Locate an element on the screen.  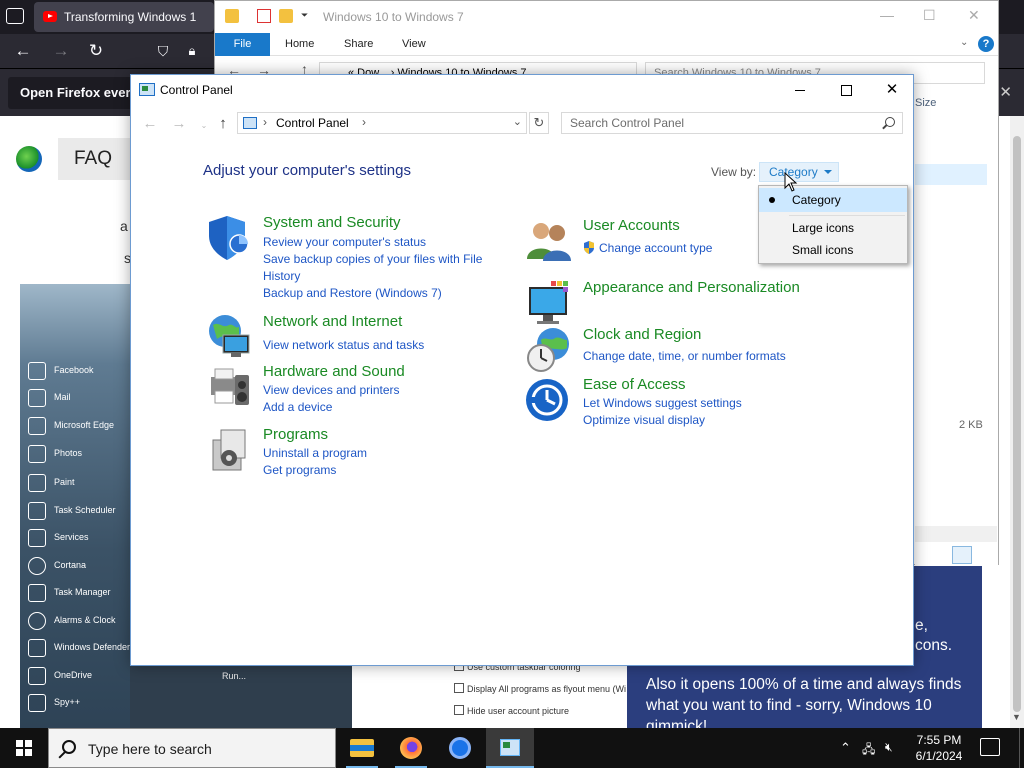
taskbar-app-file-explorer is located at coordinates (362, 748).